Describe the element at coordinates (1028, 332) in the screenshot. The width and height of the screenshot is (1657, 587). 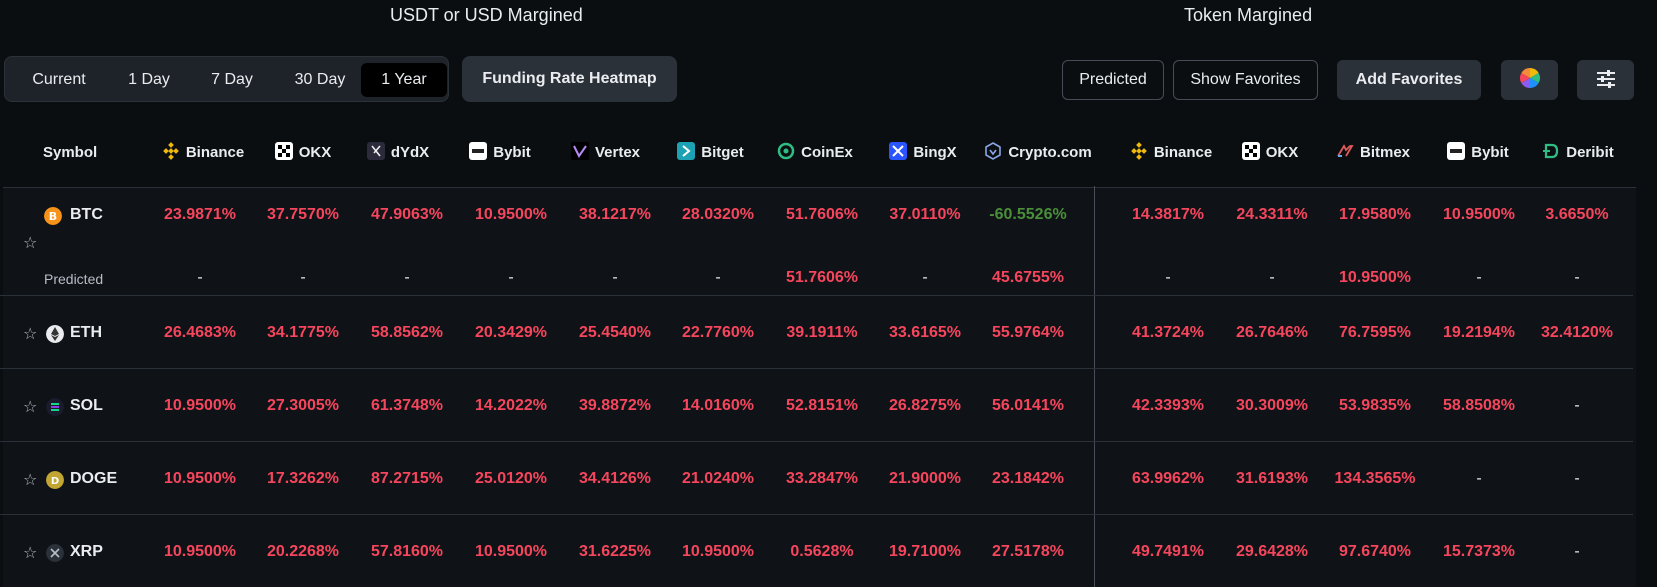
I see `funding-rate-cell: 55.9764%` at that location.